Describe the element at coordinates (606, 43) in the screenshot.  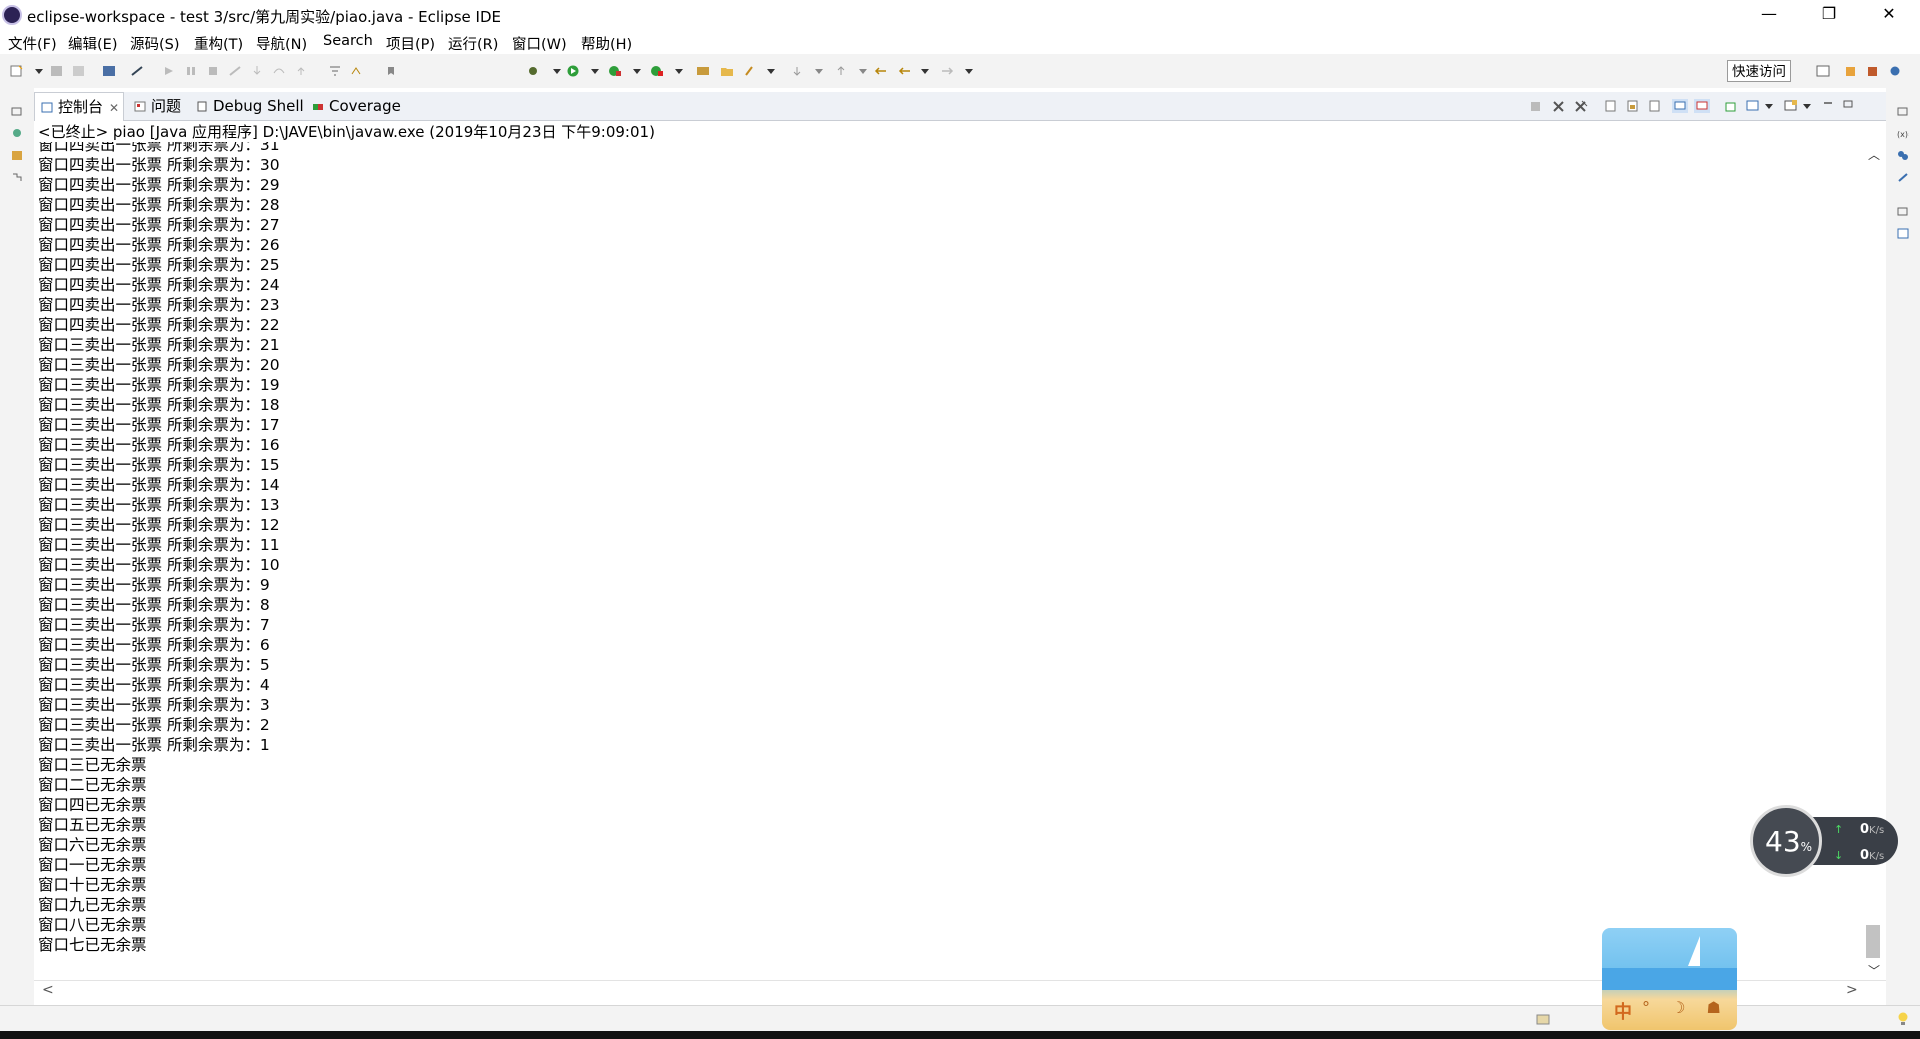
I see `menu-help: 帮助(H)` at that location.